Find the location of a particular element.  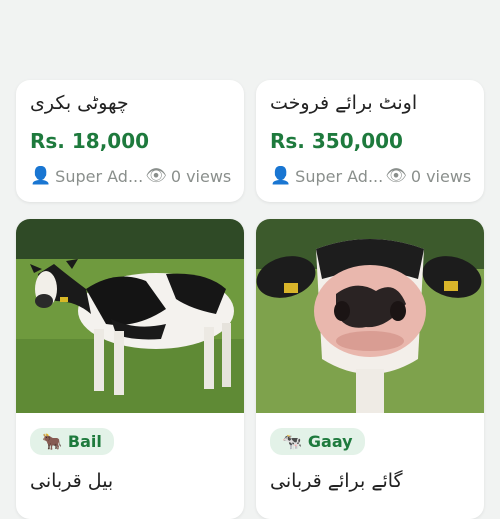

listing-price: Rs. 350,000 is located at coordinates (336, 141).